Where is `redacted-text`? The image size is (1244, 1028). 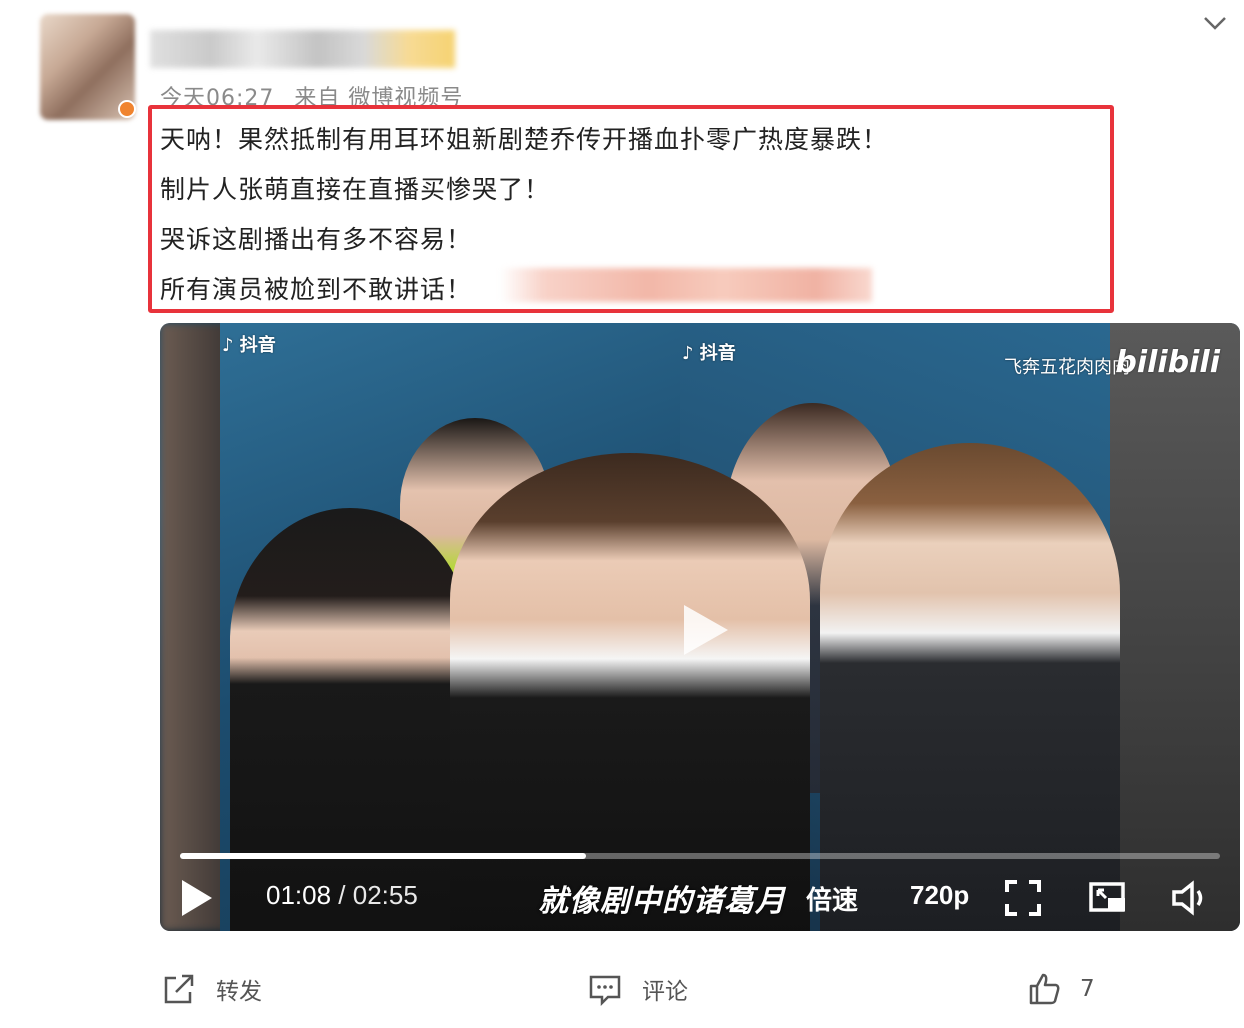
redacted-text is located at coordinates (686, 285).